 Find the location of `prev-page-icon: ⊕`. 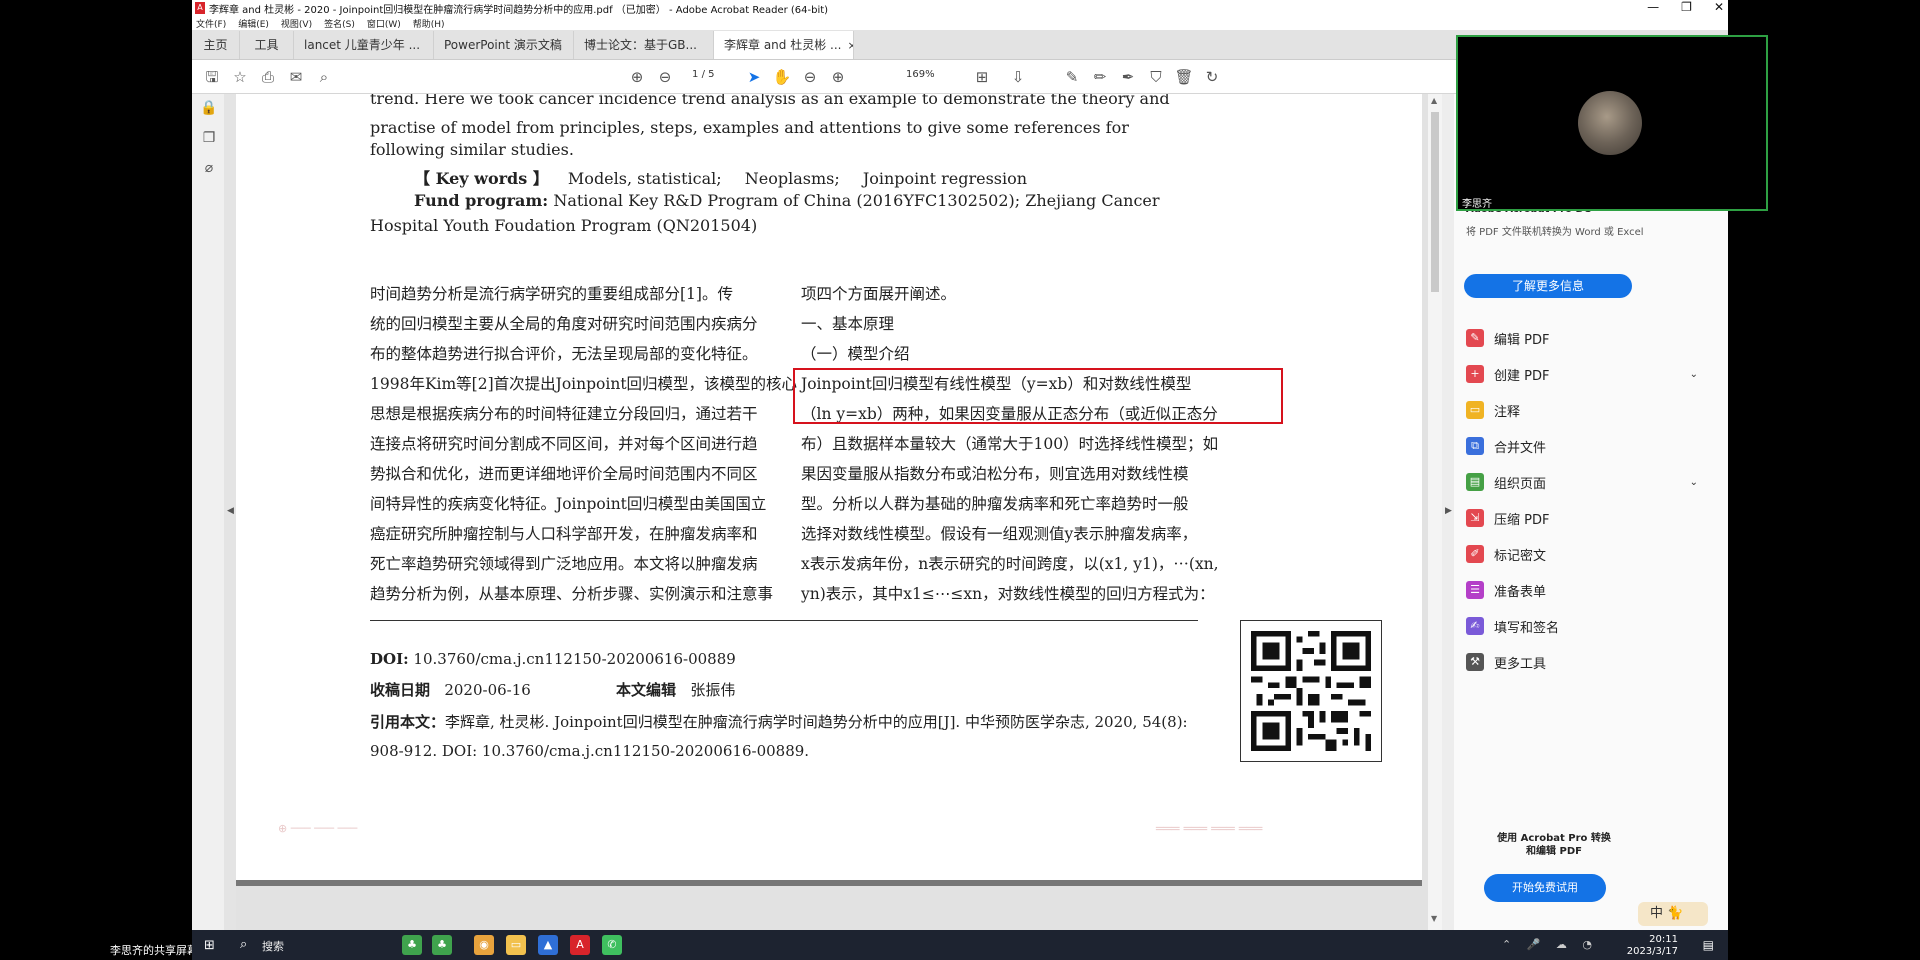

prev-page-icon: ⊕ is located at coordinates (637, 77).